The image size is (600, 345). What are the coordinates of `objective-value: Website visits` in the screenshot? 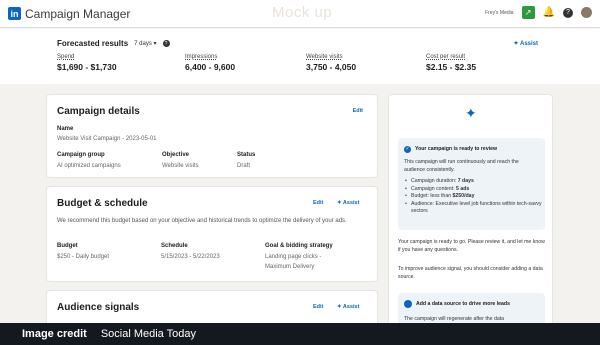 It's located at (180, 166).